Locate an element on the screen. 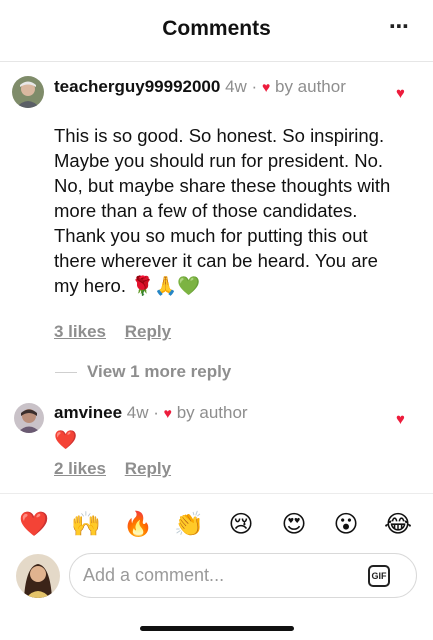  comment-actions: 3 likes Reply is located at coordinates (119, 332).